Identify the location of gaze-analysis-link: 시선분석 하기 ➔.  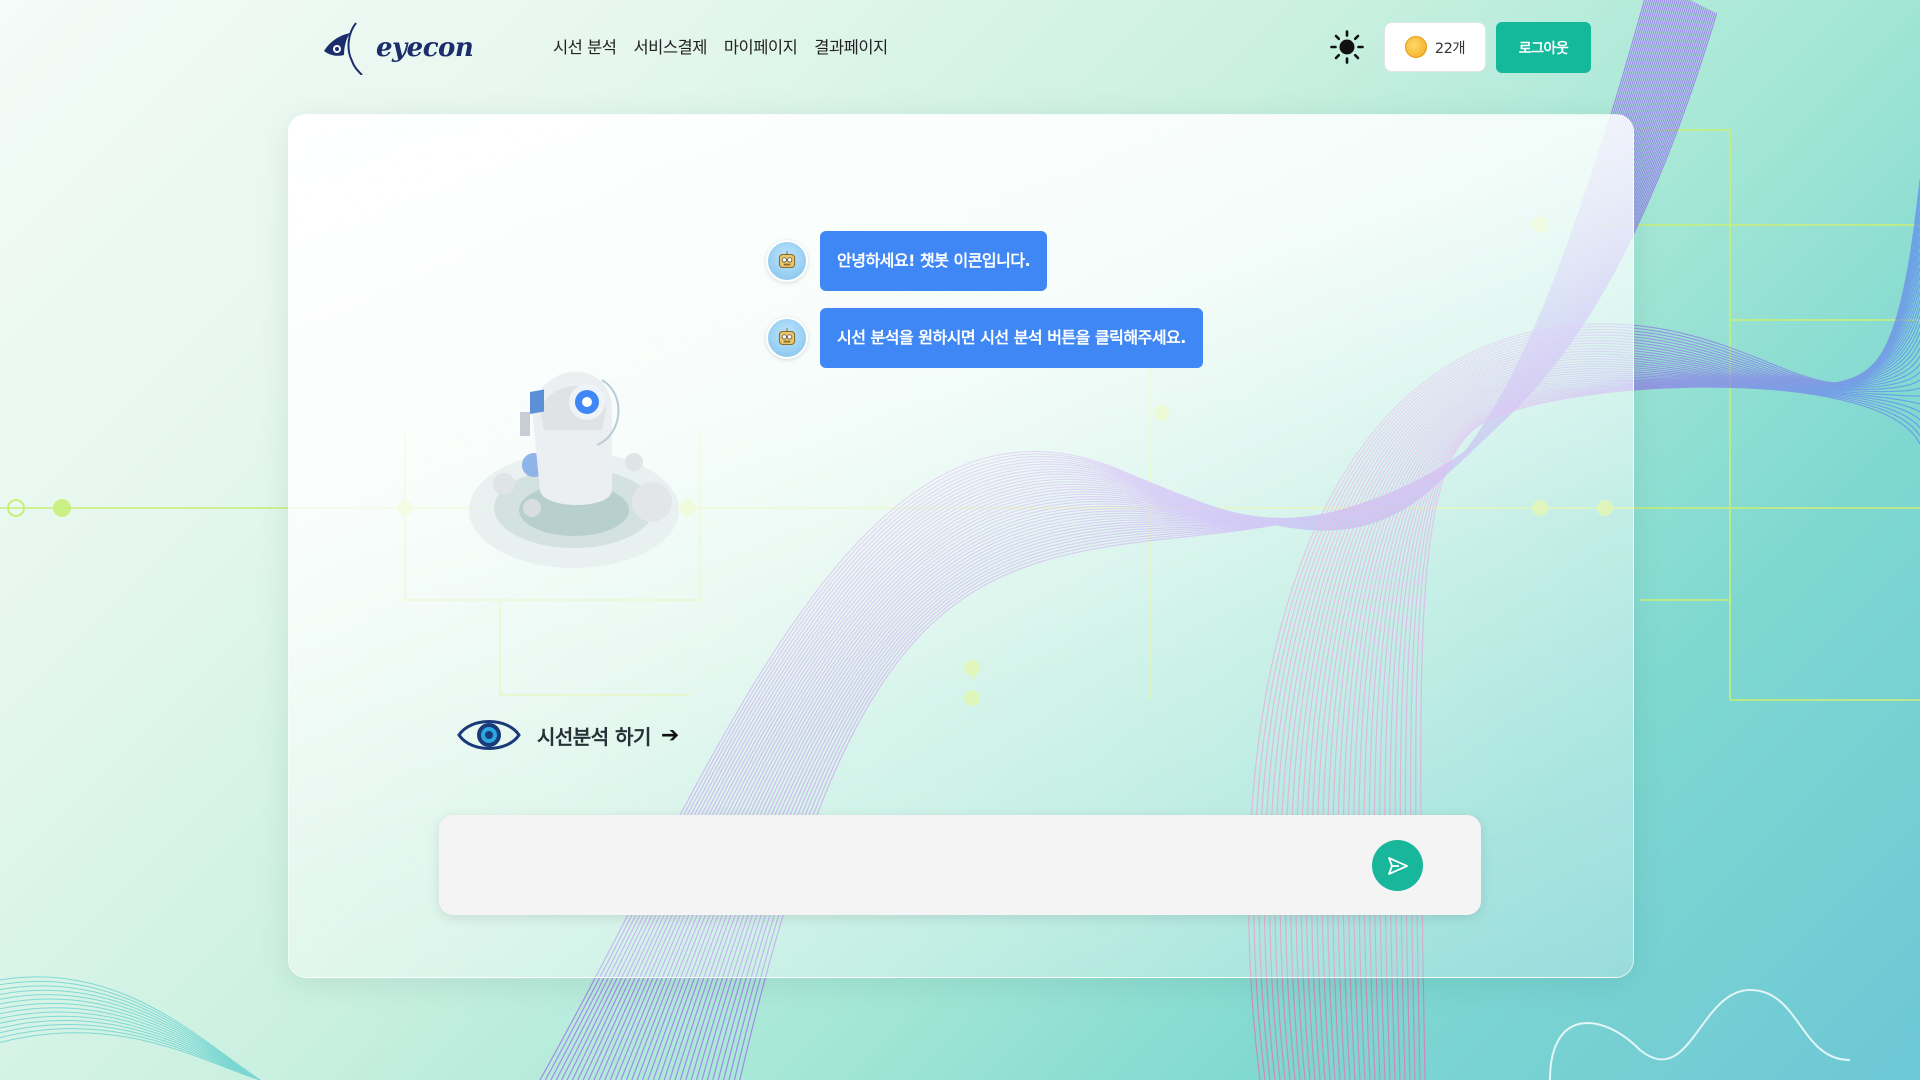
(568, 735).